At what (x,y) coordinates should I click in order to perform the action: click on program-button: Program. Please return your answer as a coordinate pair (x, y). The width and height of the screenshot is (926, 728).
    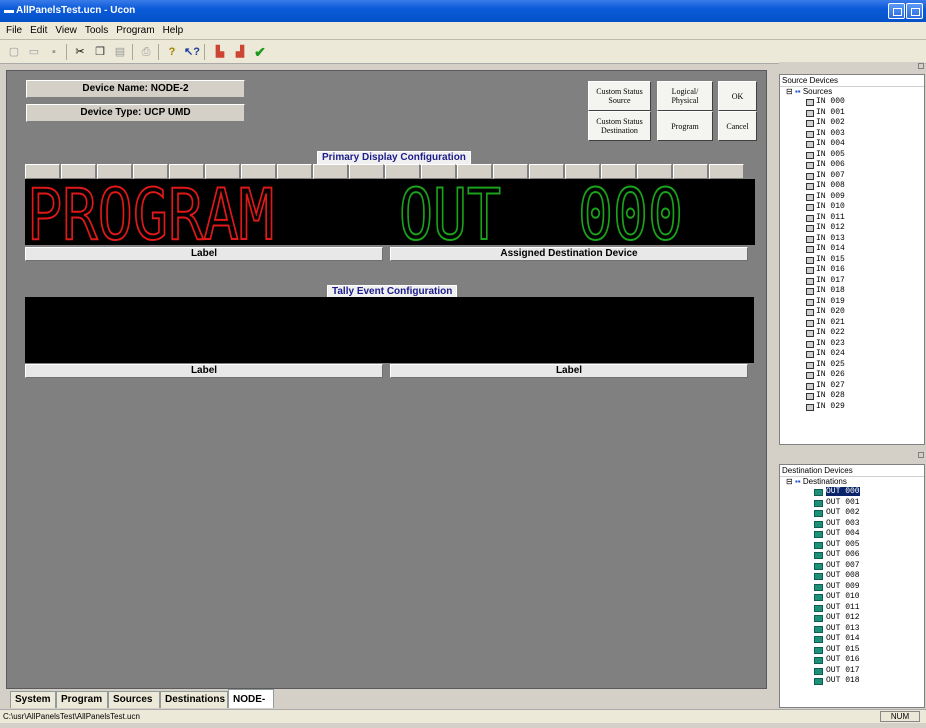
    Looking at the image, I should click on (685, 126).